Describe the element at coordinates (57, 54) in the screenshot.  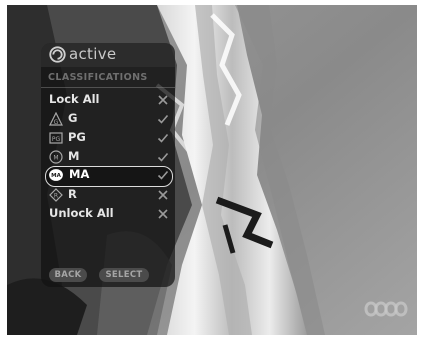
I see `abc-active-logo-icon` at that location.